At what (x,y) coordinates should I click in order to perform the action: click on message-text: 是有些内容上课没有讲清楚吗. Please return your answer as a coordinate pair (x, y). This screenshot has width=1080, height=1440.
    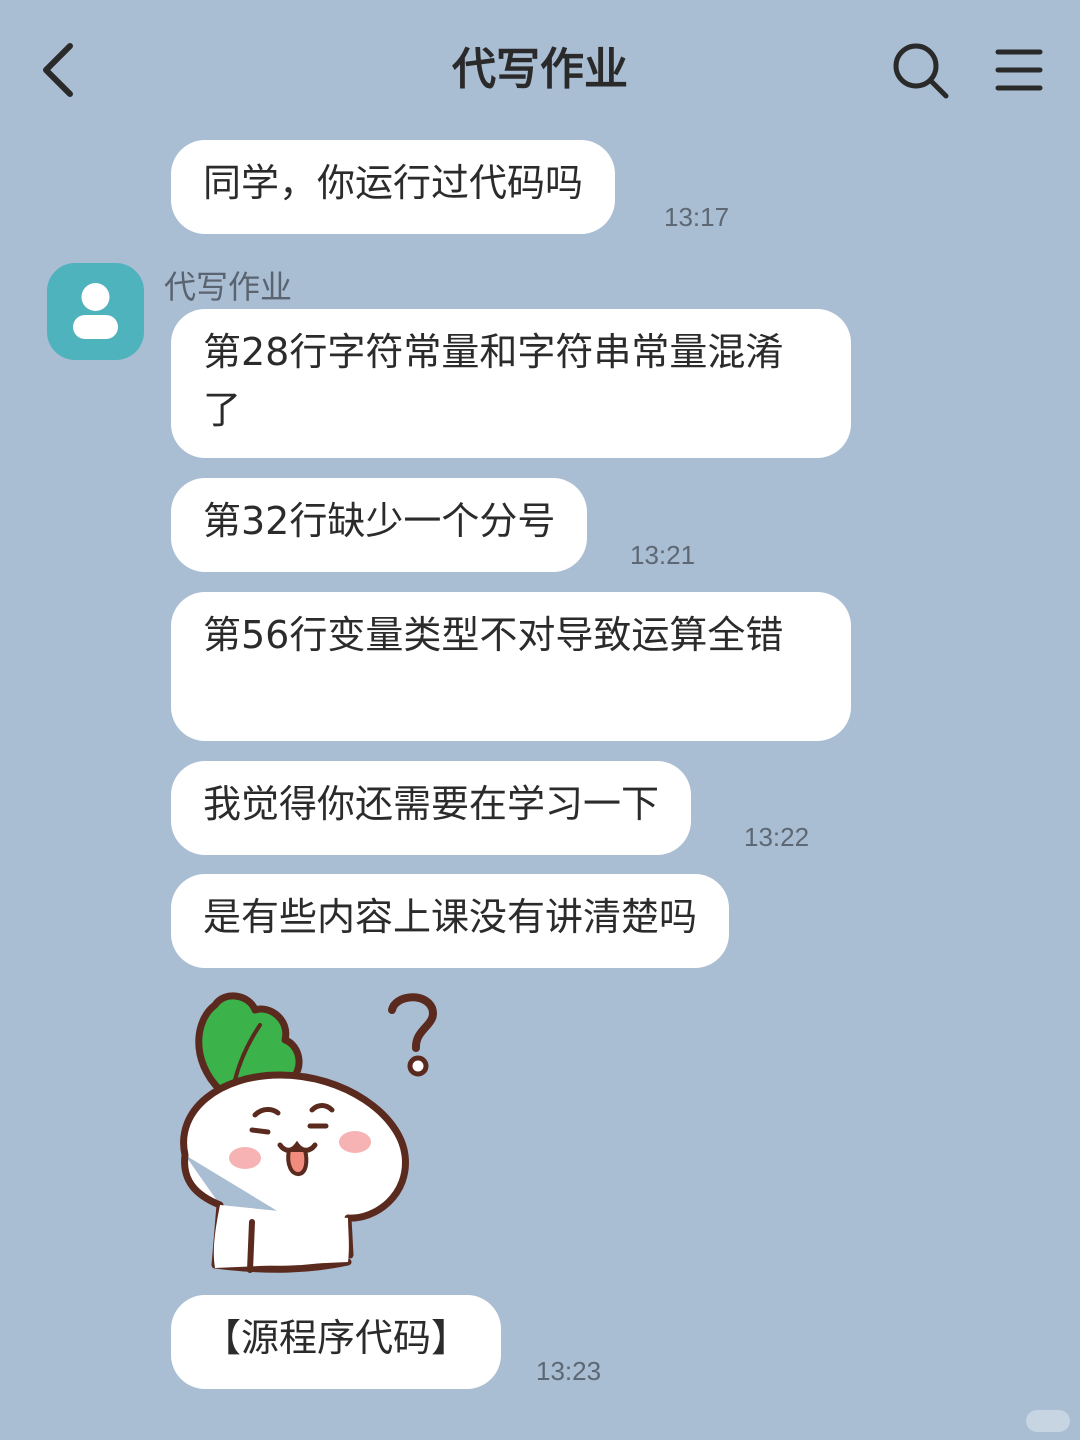
    Looking at the image, I should click on (450, 917).